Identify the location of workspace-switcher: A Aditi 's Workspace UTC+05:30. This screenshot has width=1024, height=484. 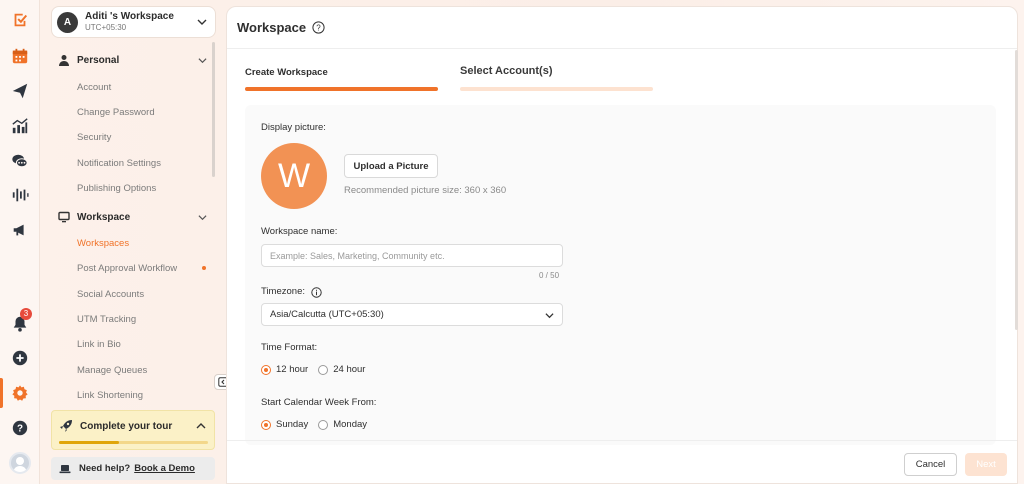
(133, 22).